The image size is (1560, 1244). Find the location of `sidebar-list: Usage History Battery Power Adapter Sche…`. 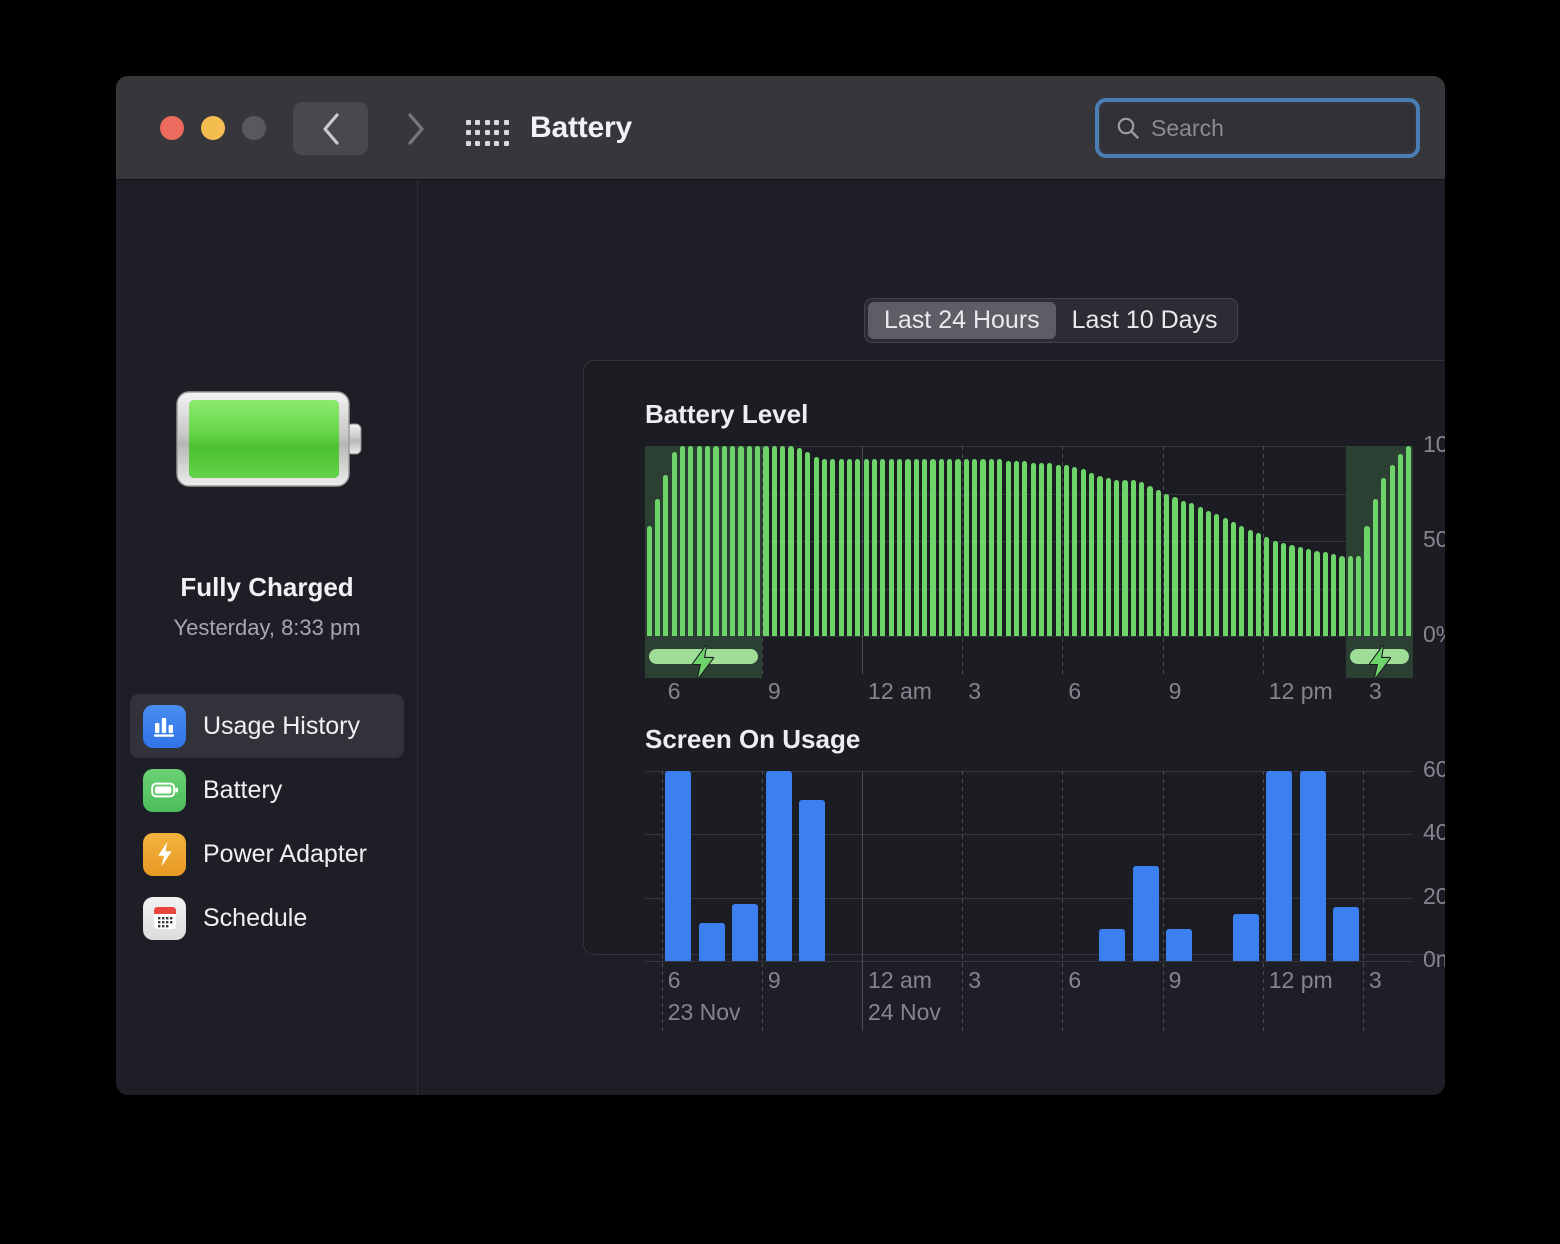

sidebar-list: Usage History Battery Power Adapter Sche… is located at coordinates (267, 822).